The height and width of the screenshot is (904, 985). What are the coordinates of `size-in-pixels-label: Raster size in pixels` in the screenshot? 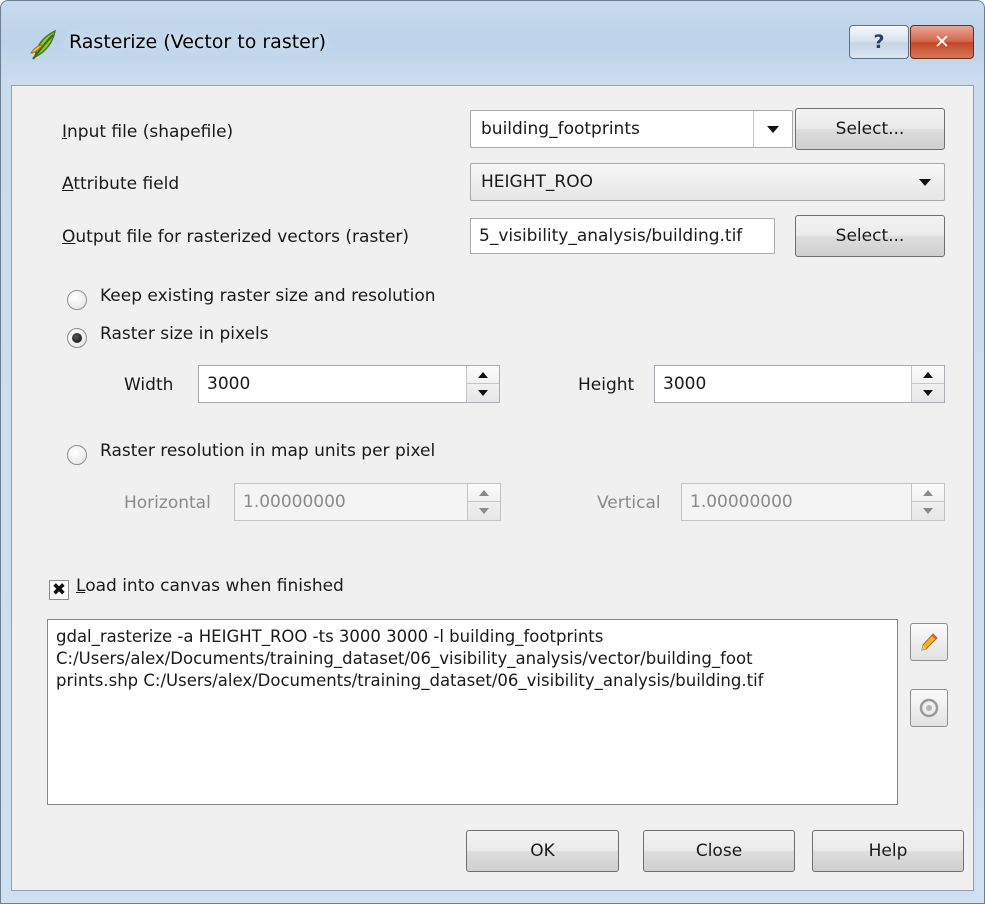 It's located at (184, 334).